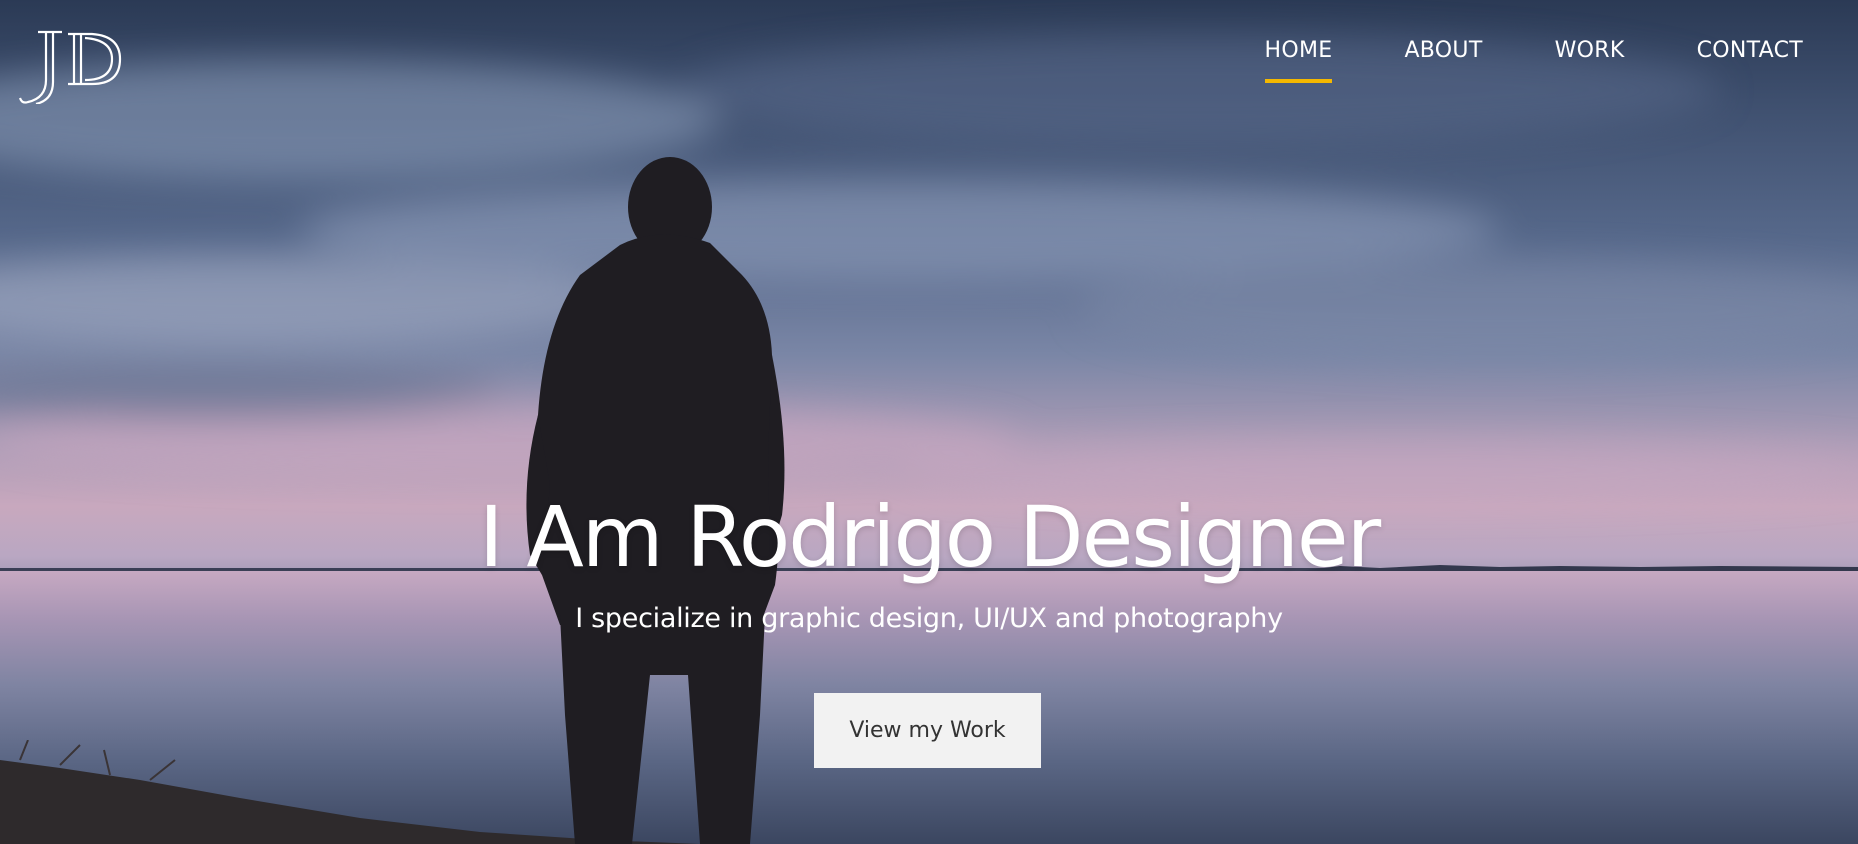 The image size is (1858, 844). Describe the element at coordinates (929, 537) in the screenshot. I see `hero-headline: I Am Rodrigo Designer` at that location.